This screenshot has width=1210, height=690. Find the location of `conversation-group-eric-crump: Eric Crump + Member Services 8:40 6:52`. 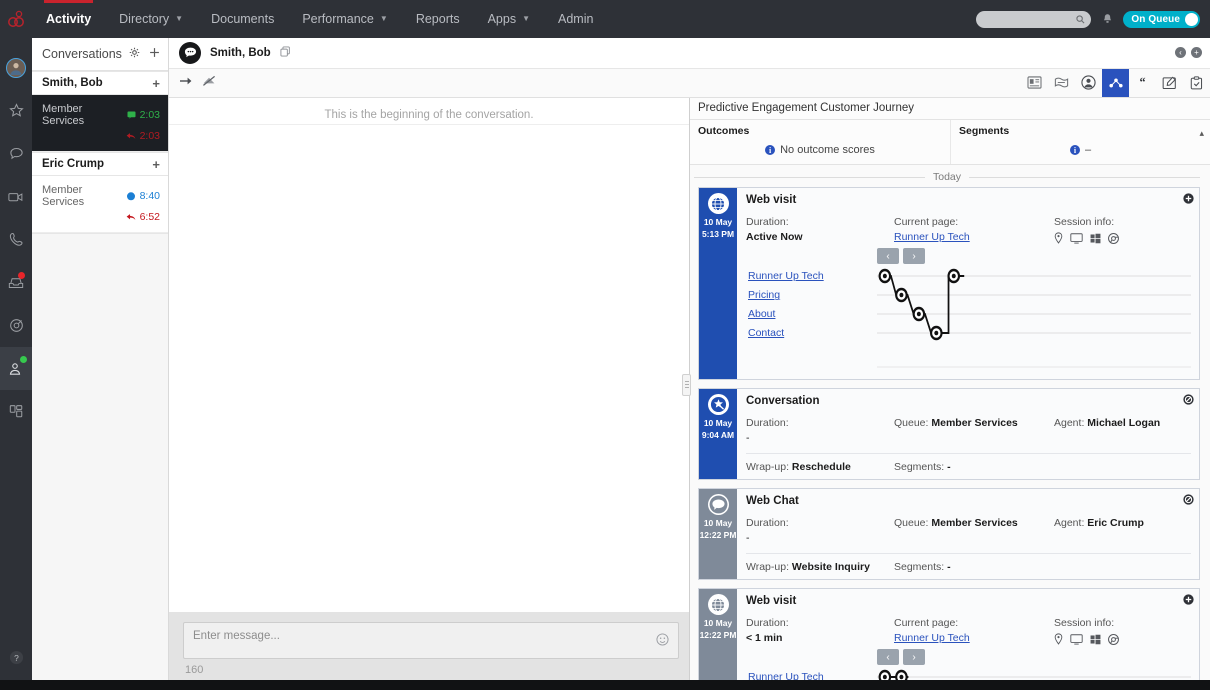

conversation-group-eric-crump: Eric Crump + Member Services 8:40 6:52 is located at coordinates (100, 192).